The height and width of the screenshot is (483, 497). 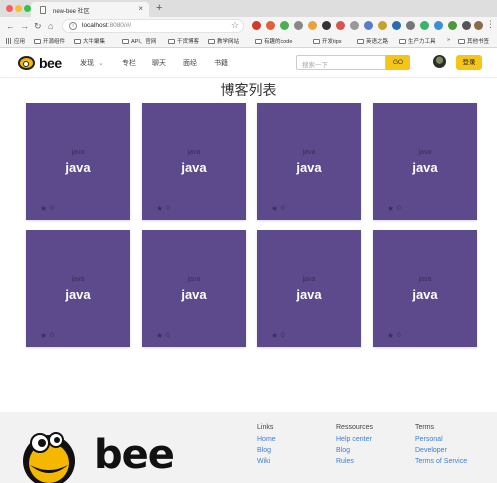 What do you see at coordinates (248, 63) in the screenshot?
I see `site-header: bee 发现 ⌄ 专栏 聊天 面经 书籍 搜索一下 GO 登录` at bounding box center [248, 63].